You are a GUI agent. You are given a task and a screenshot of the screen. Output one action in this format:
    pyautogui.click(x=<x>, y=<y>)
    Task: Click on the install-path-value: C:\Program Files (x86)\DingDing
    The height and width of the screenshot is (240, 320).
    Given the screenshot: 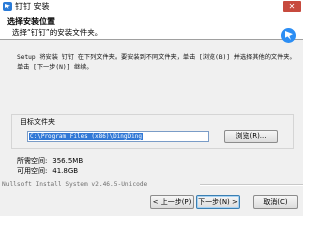 What is the action you would take?
    pyautogui.click(x=86, y=136)
    